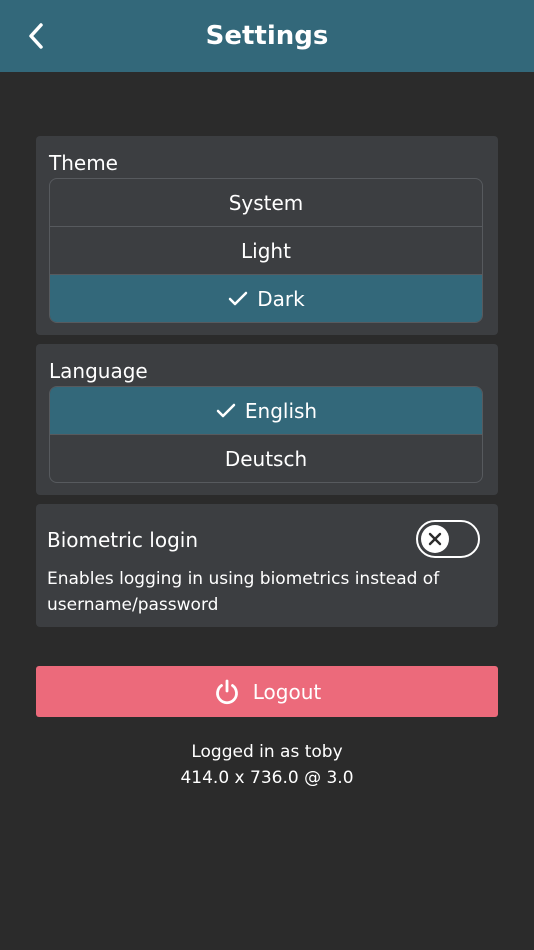 This screenshot has width=534, height=950. I want to click on page-title: Settings, so click(267, 36).